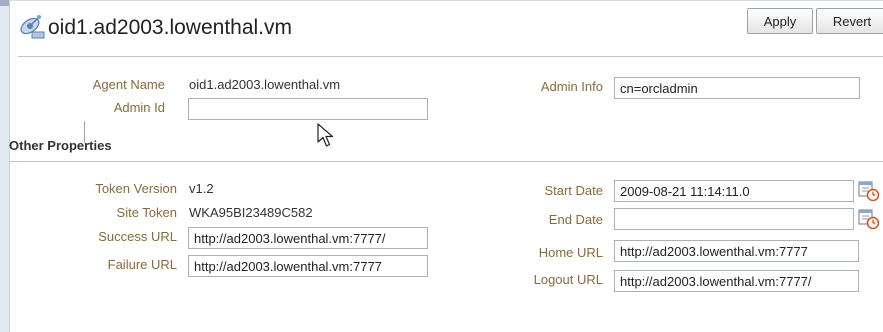 Image resolution: width=883 pixels, height=332 pixels. I want to click on token-version-value: v1.2, so click(201, 188).